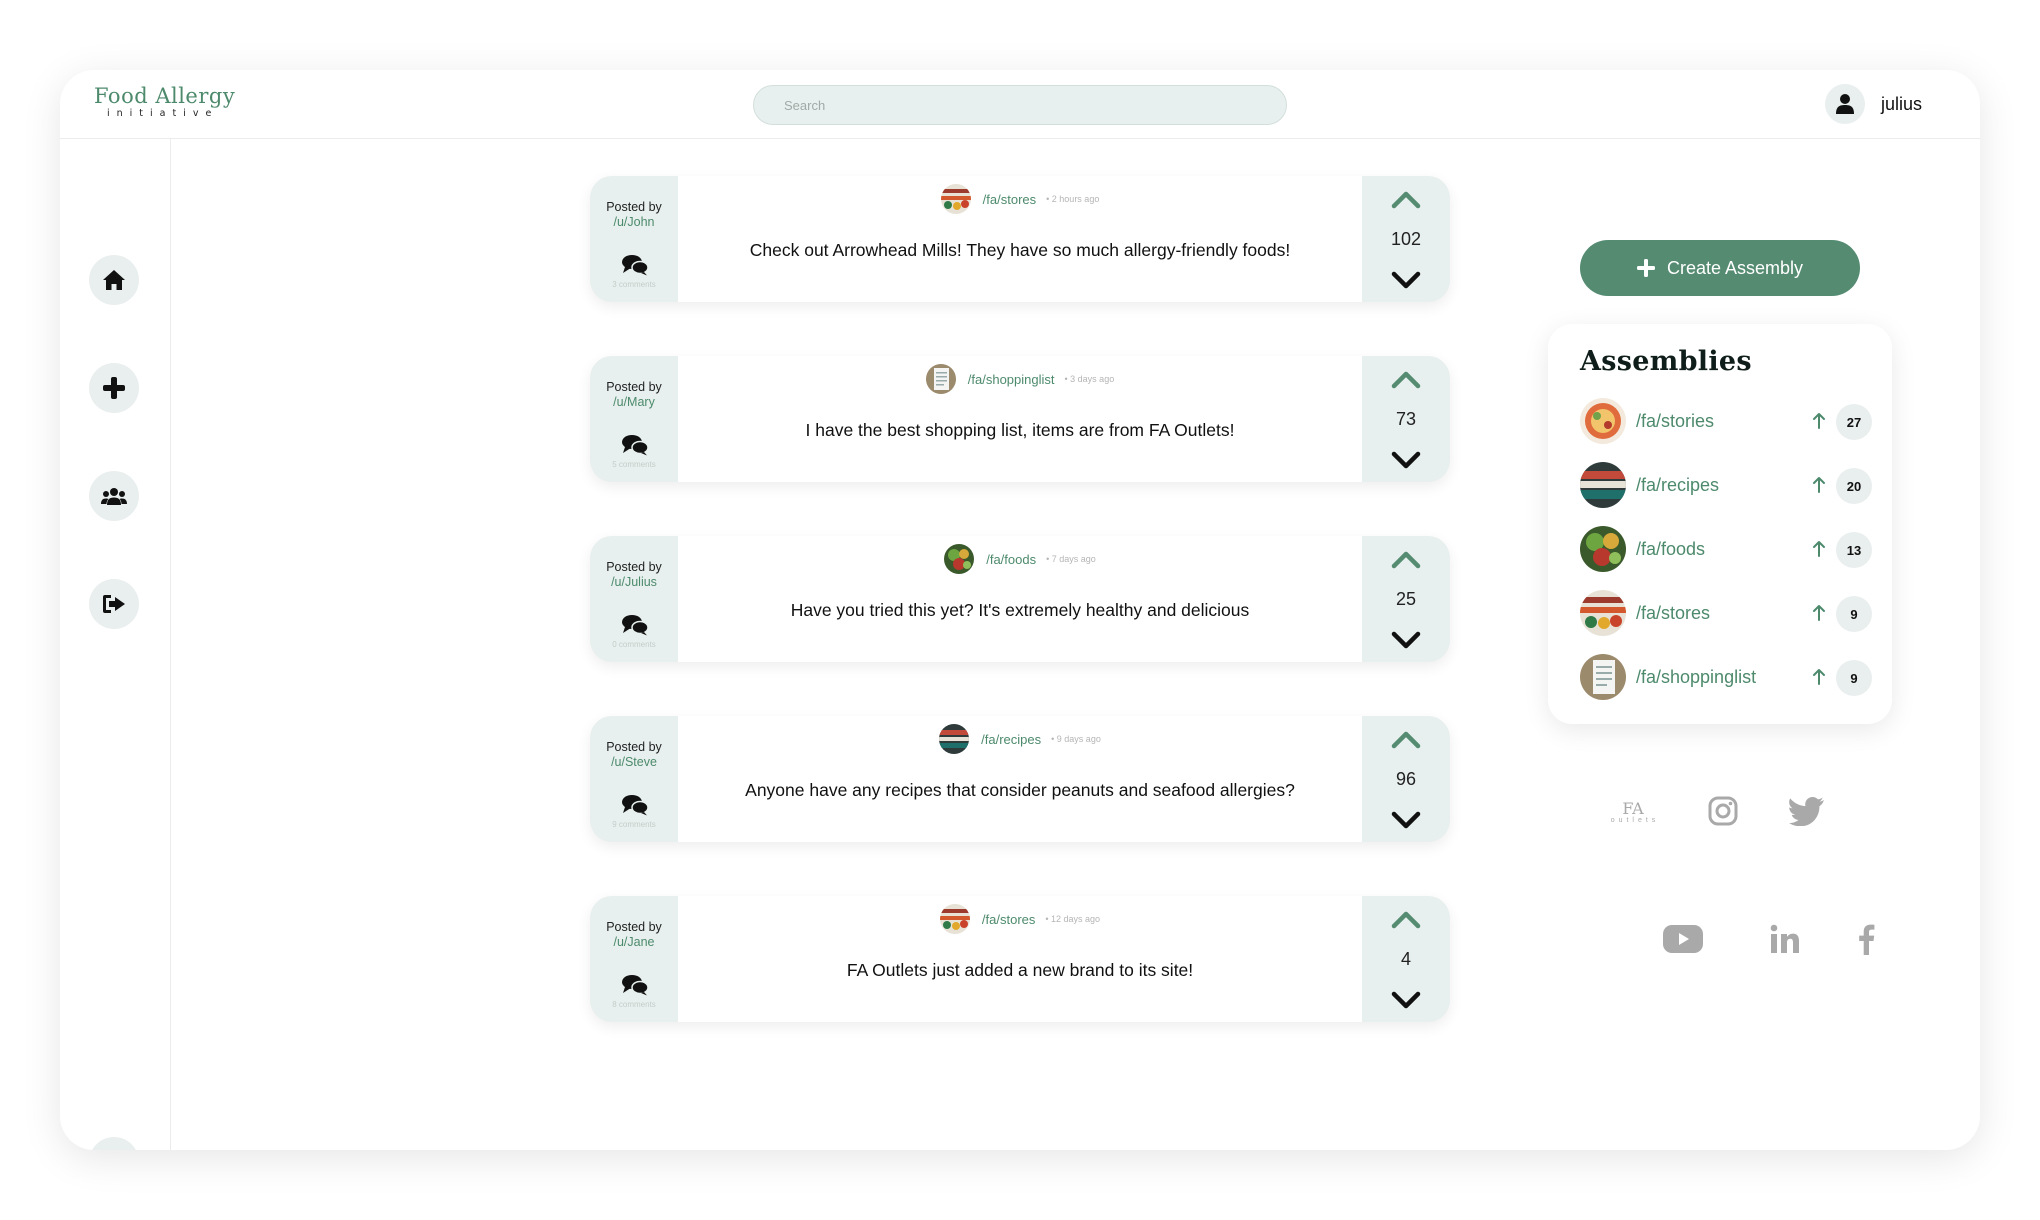 Image resolution: width=2040 pixels, height=1220 pixels. What do you see at coordinates (634, 644) in the screenshot?
I see `comment-count: 0 comments` at bounding box center [634, 644].